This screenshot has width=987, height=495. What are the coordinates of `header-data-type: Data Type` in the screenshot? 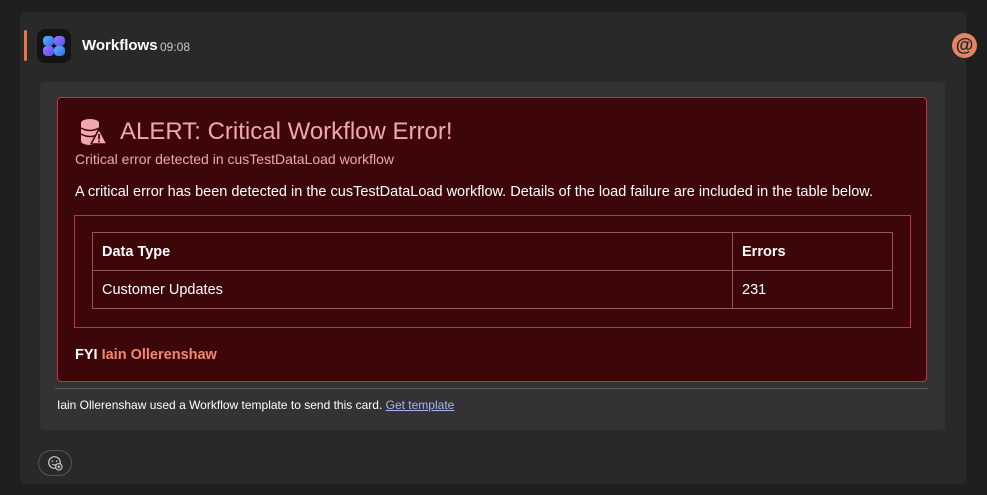 It's located at (412, 251).